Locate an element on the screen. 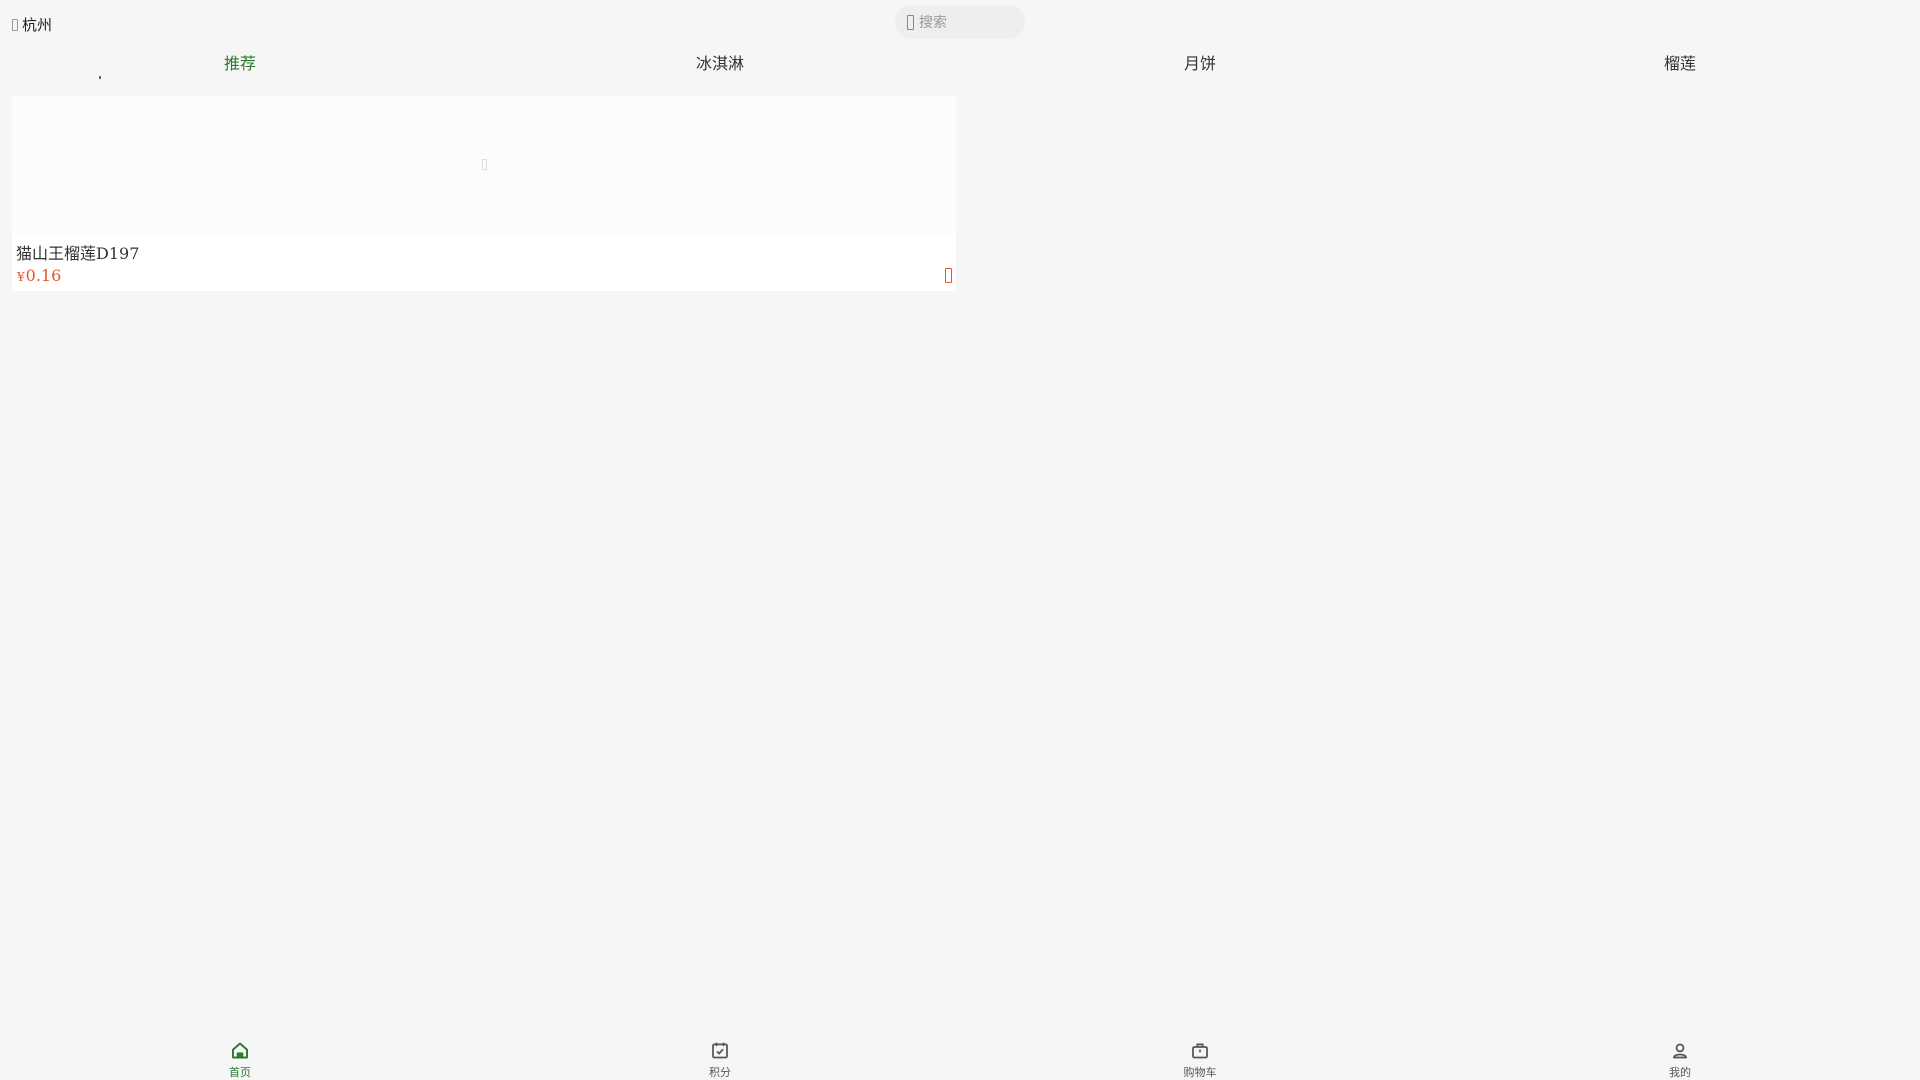 Image resolution: width=1920 pixels, height=1080 pixels. product-name: 猫山王榴莲D197 is located at coordinates (78, 253).